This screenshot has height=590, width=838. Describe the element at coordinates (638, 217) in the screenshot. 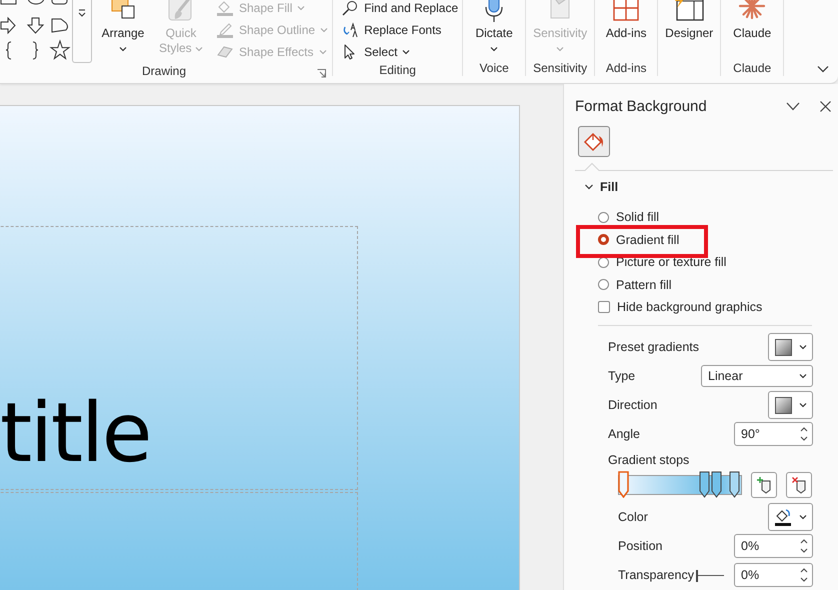

I see `option-label: Solid fill` at that location.